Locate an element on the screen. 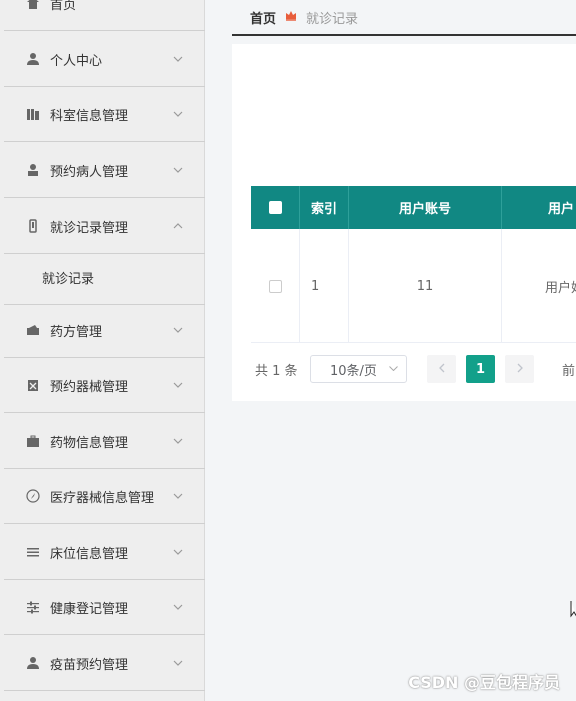 The image size is (576, 701). sidebar-item-bed-info: 床位信息管理 is located at coordinates (104, 552).